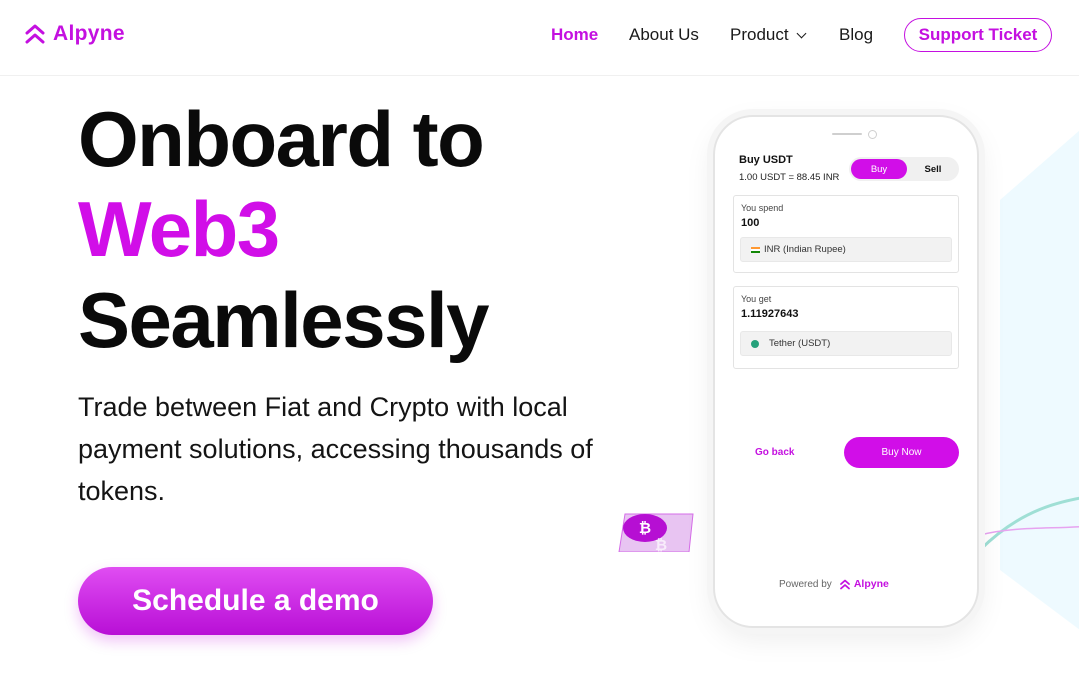 This screenshot has width=1079, height=681. What do you see at coordinates (847, 134) in the screenshot?
I see `phone-speaker` at bounding box center [847, 134].